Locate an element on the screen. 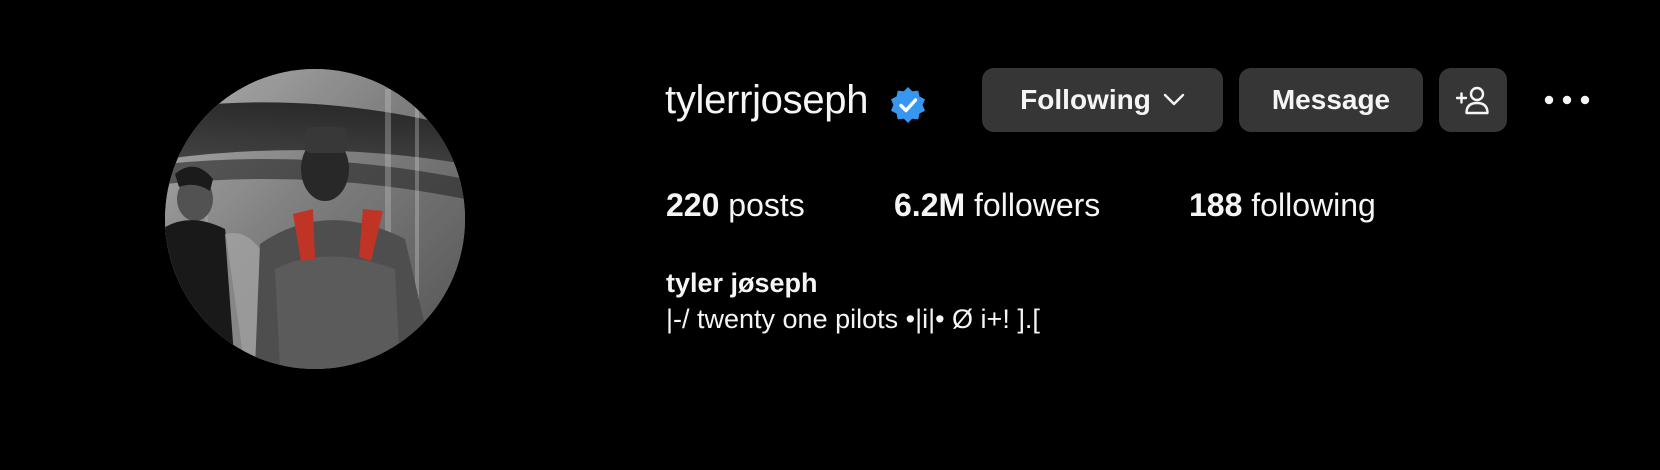  following-button: Following is located at coordinates (1102, 100).